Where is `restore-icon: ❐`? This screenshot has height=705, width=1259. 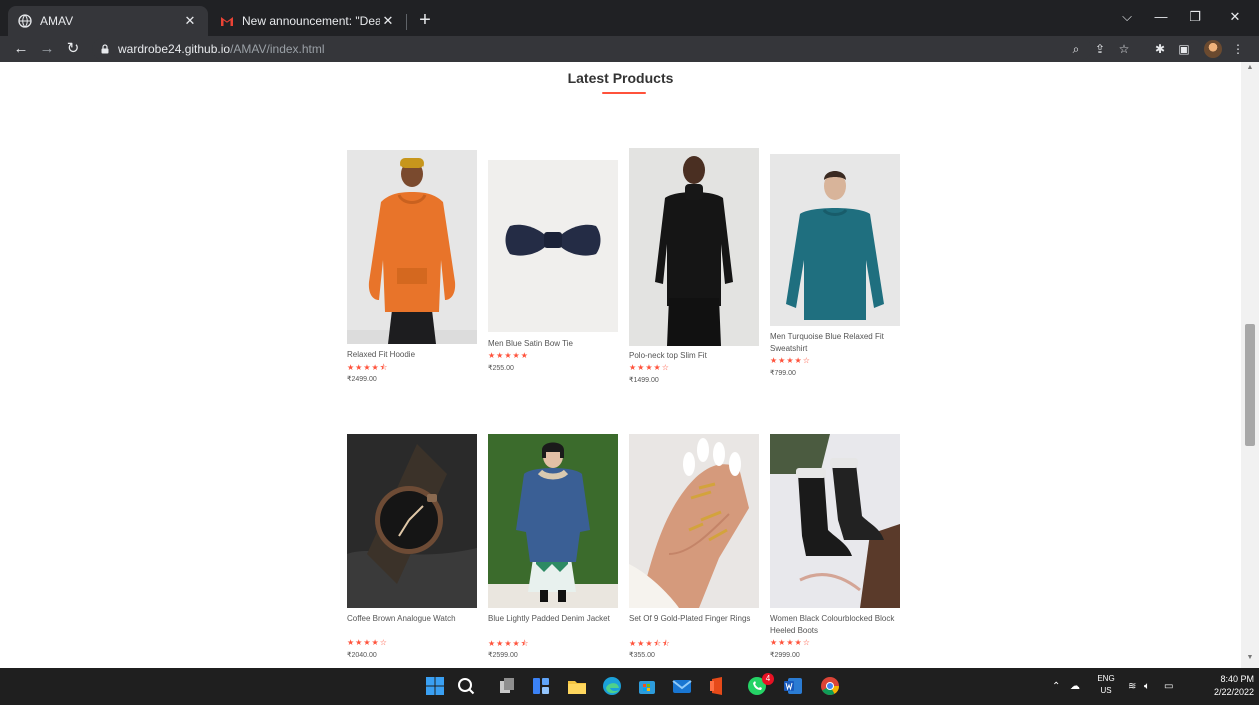 restore-icon: ❐ is located at coordinates (1195, 17).